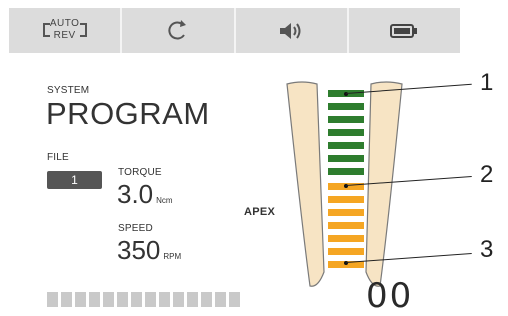  I want to click on marker-3-label: 3, so click(487, 249).